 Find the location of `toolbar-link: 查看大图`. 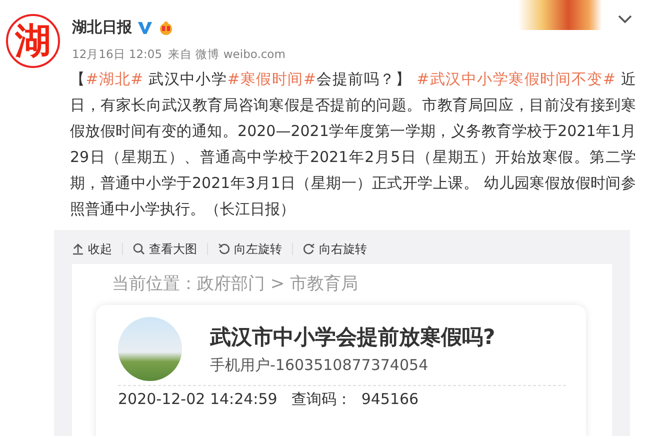

toolbar-link: 查看大图 is located at coordinates (173, 249).